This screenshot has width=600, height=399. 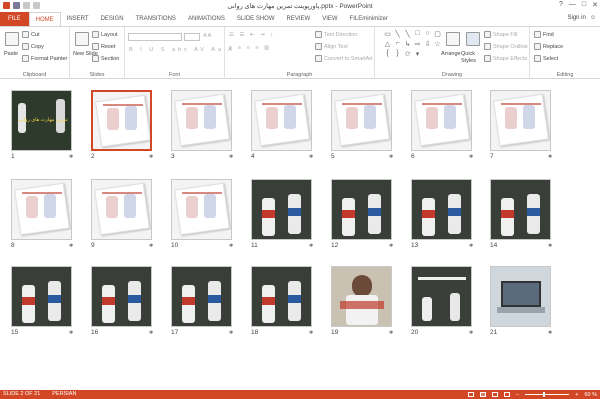 I want to click on normal-view-icon, so click(x=471, y=394).